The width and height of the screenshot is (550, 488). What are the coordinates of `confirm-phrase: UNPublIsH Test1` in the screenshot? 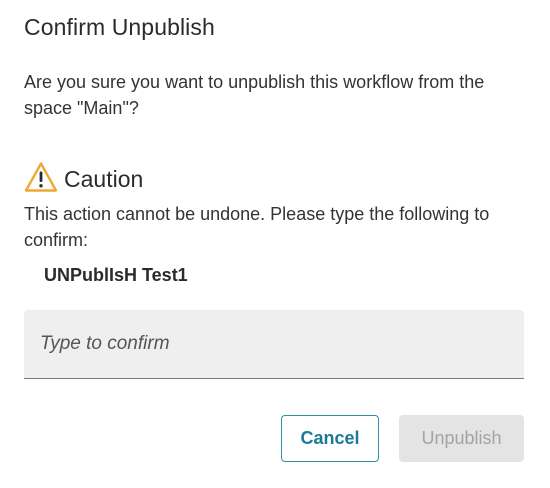 It's located at (116, 275).